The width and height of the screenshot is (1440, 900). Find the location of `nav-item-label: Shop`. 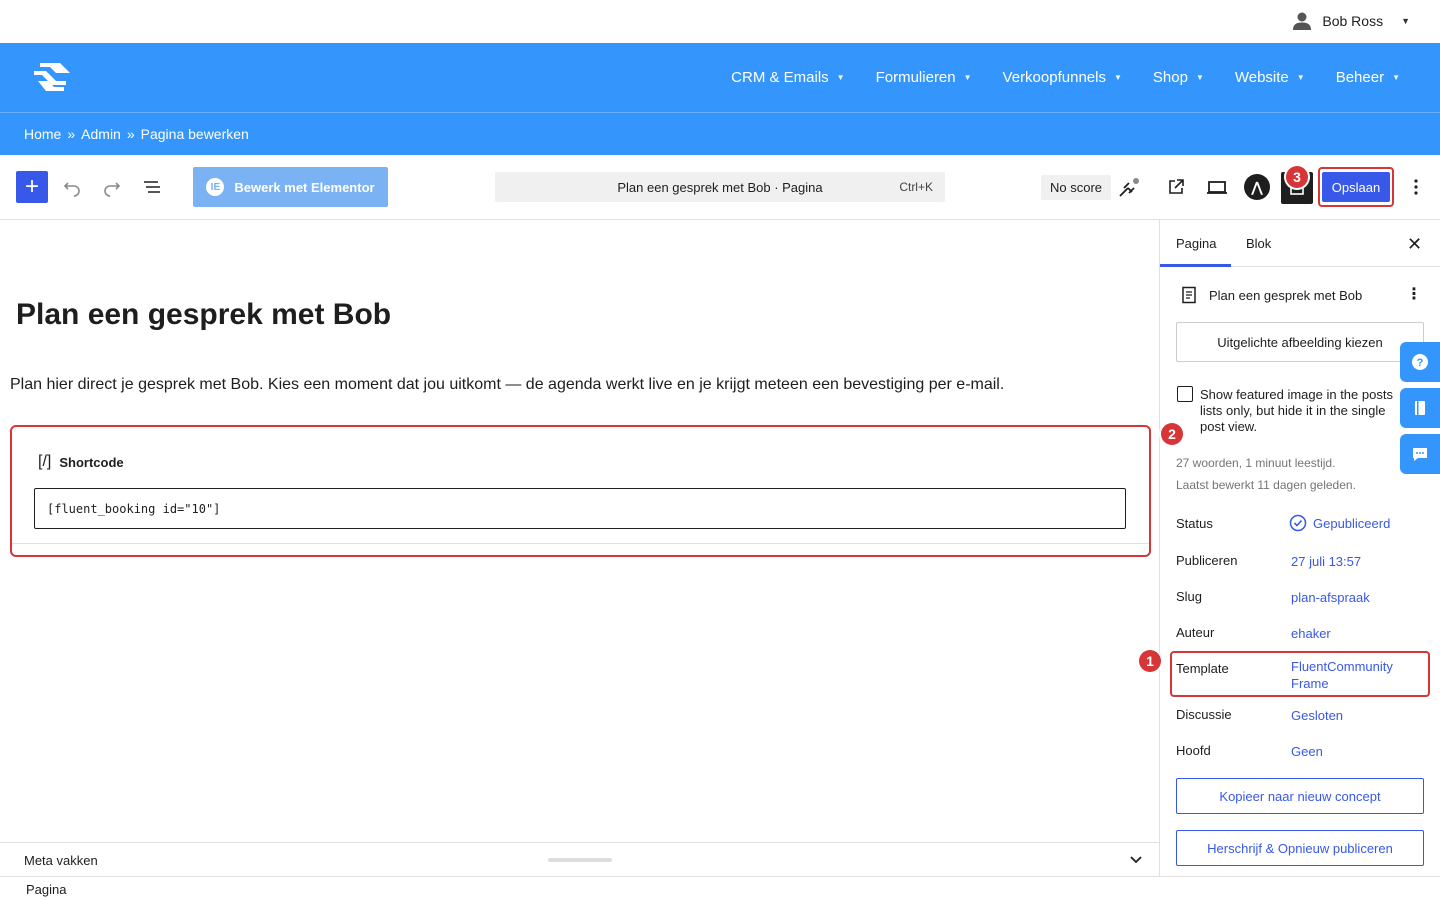

nav-item-label: Shop is located at coordinates (1170, 77).